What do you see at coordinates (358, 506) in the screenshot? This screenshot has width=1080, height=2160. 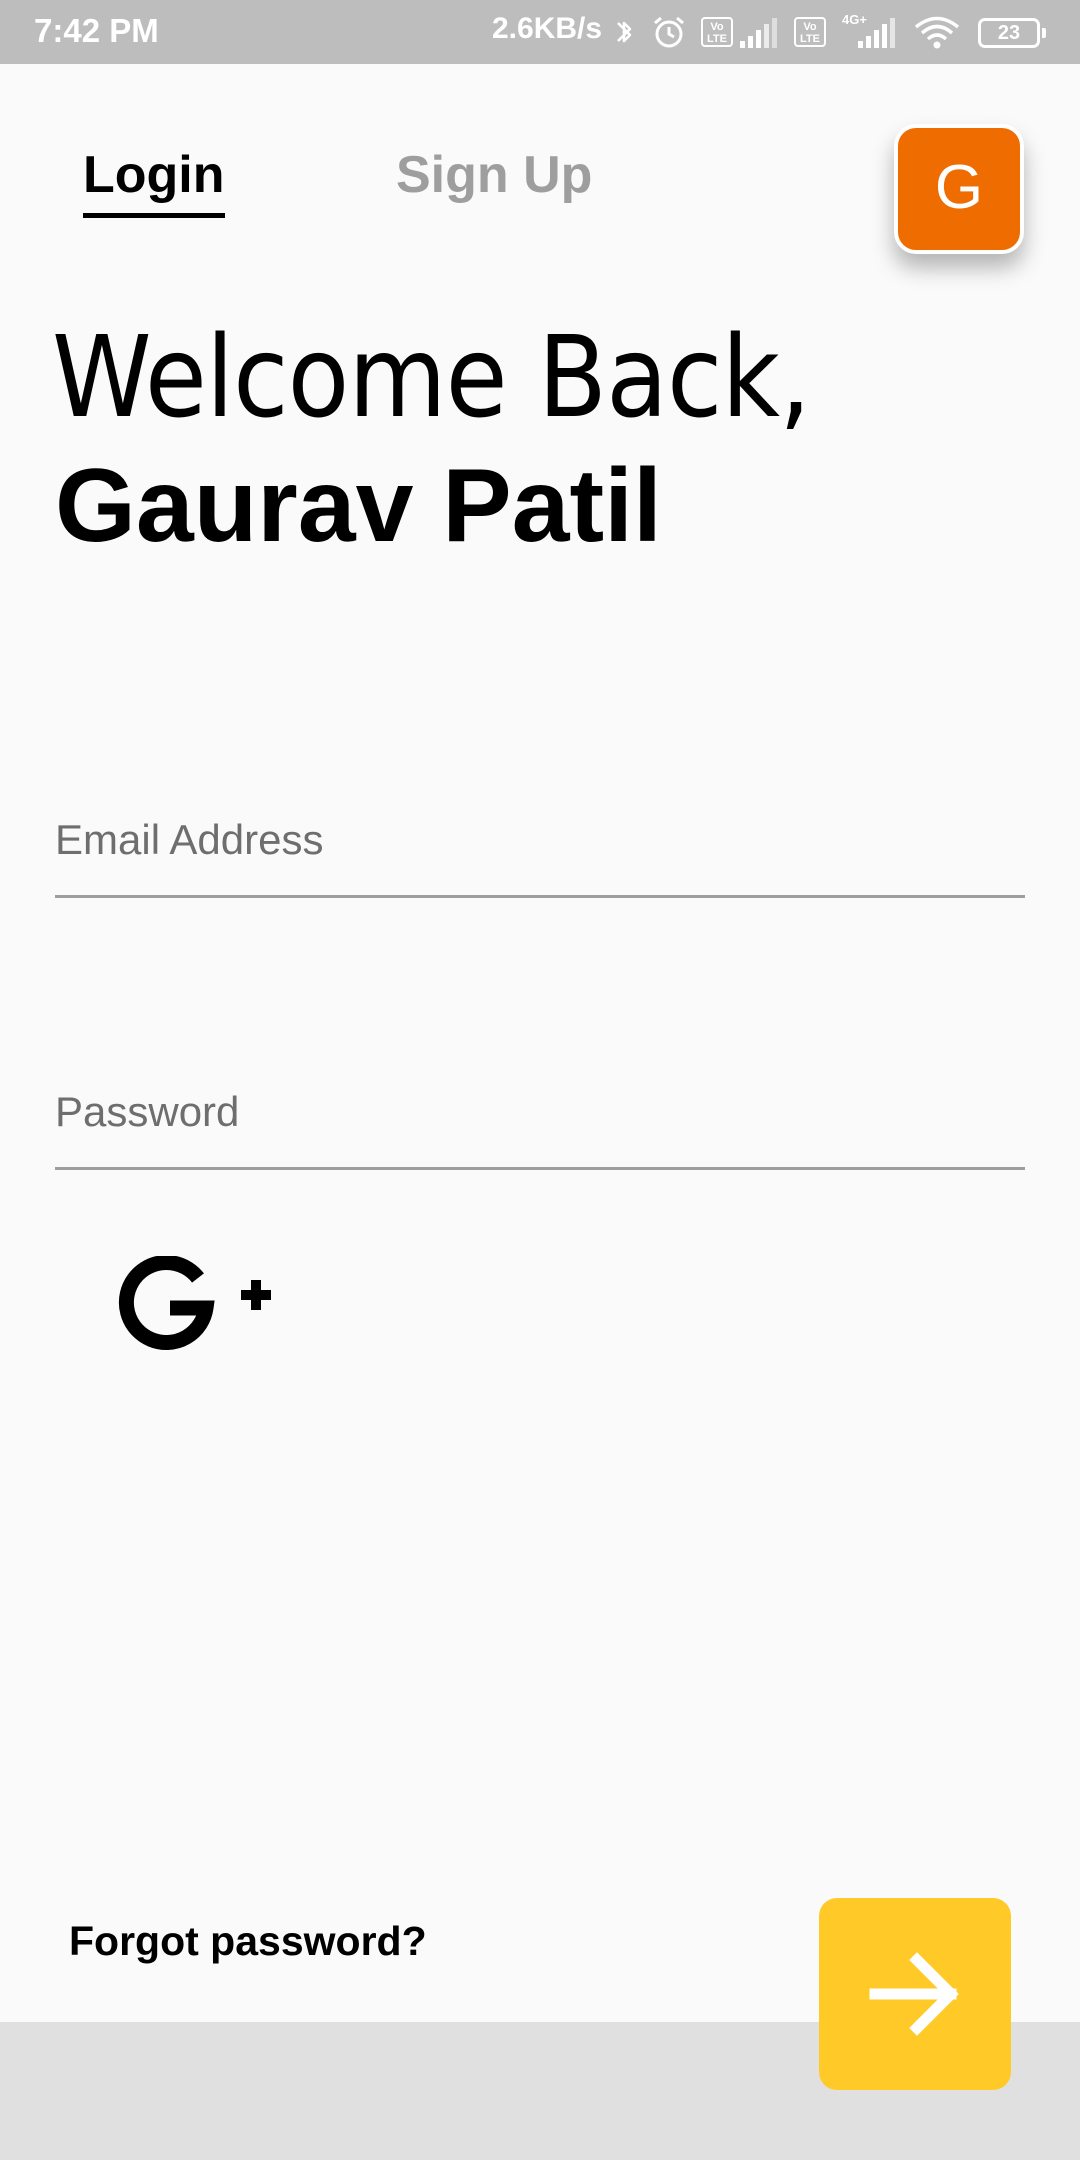 I see `user-name: Gaurav Patil` at bounding box center [358, 506].